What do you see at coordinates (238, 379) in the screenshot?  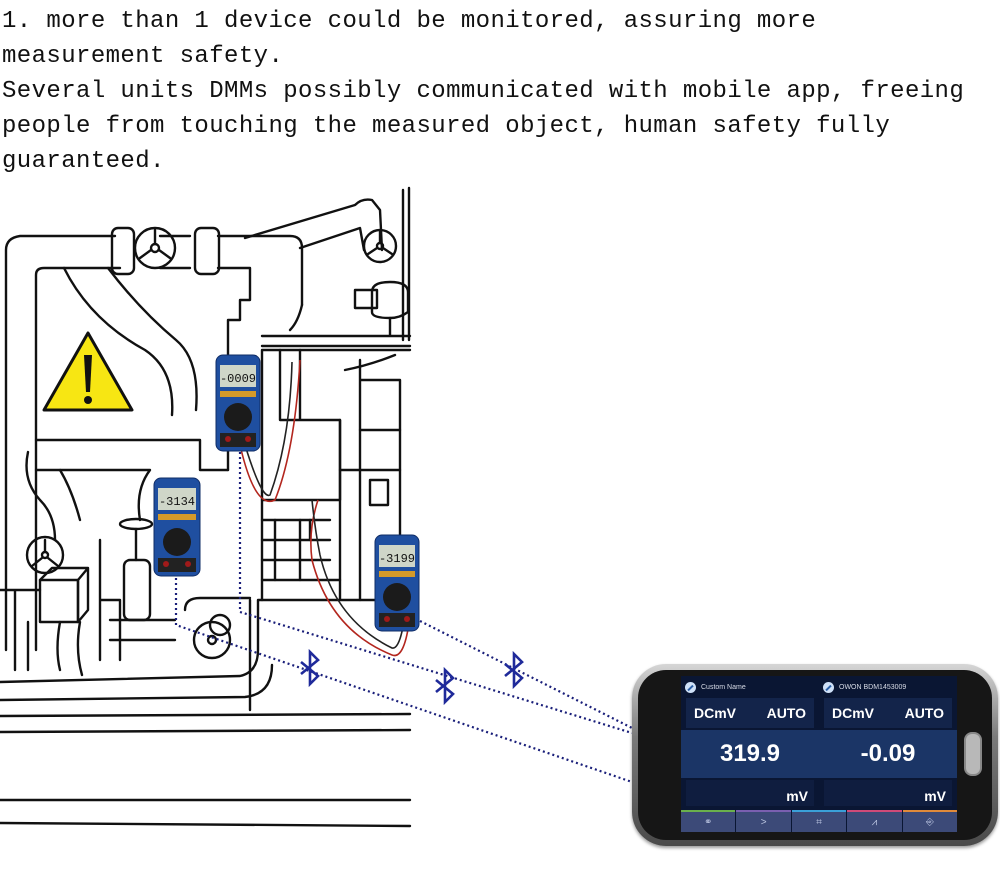 I see `multimeter-1-display: -0009` at bounding box center [238, 379].